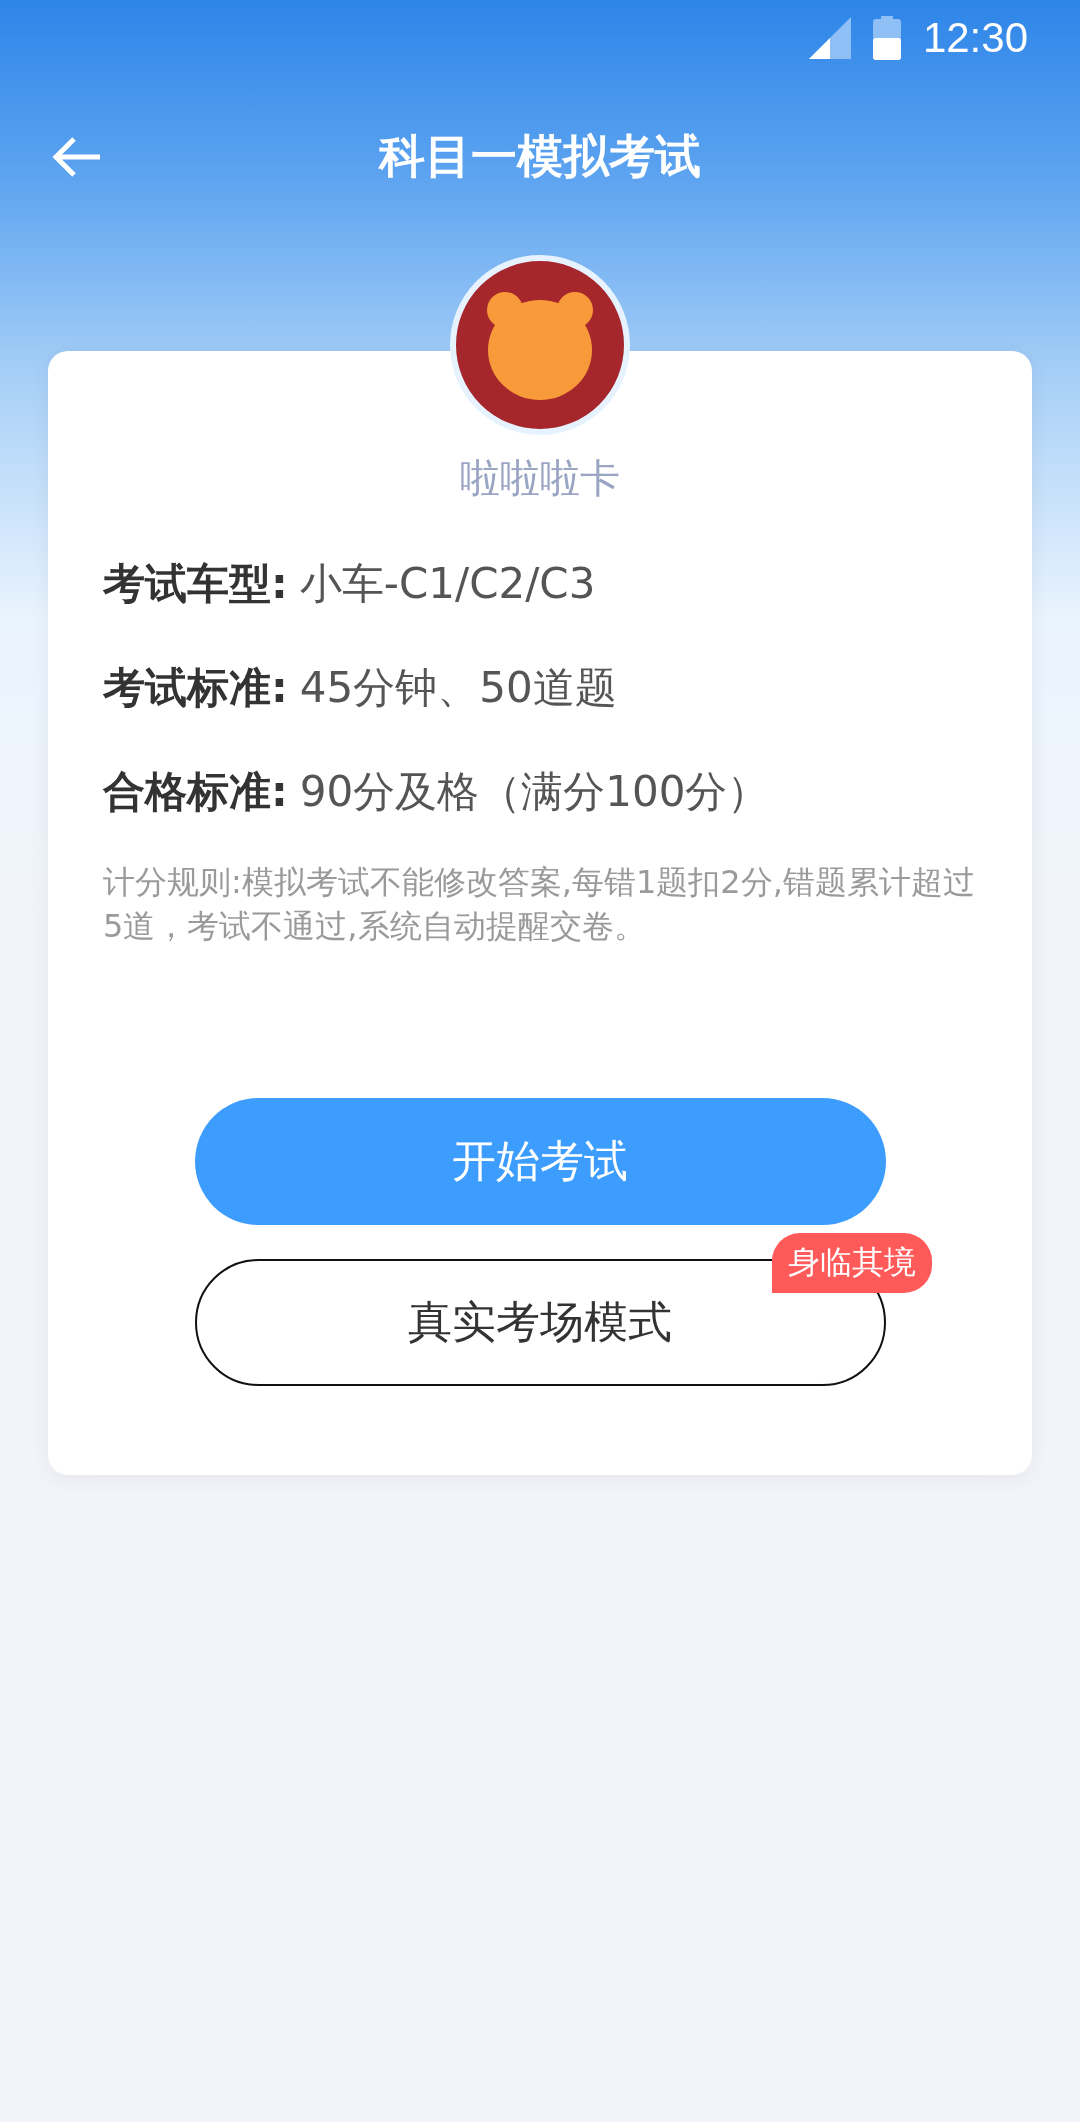 The width and height of the screenshot is (1080, 2122). I want to click on rules-text: 计分规则:模拟考试不能修改答案,每错1题扣2分,错题累计超过5道，考试不通过,系统自动提醒交卷。, so click(539, 904).